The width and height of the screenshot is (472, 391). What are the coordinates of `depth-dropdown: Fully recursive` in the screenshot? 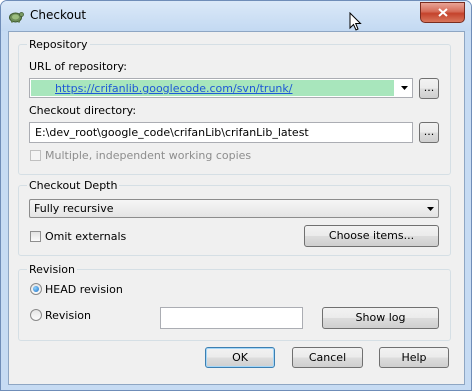 It's located at (234, 208).